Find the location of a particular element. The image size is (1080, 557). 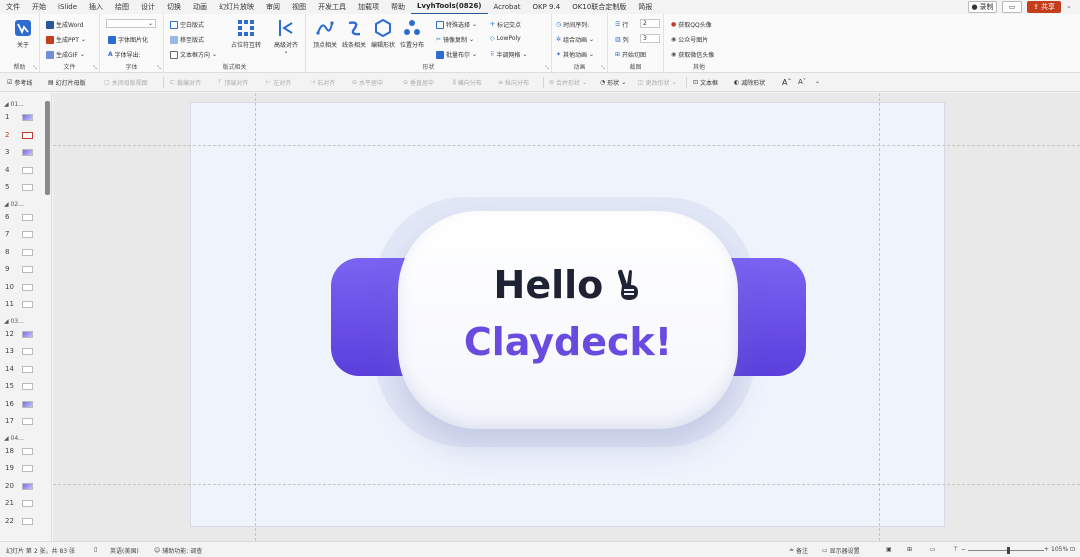

top-align-button: ⊤ 顶端对齐 is located at coordinates (232, 82).